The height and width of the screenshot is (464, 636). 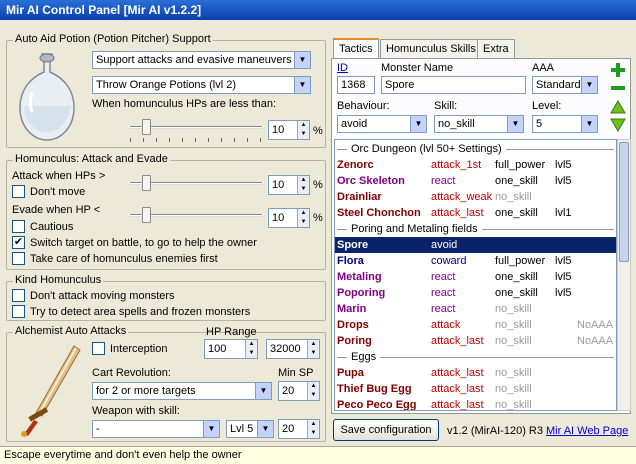 I want to click on arrow-down-icon, so click(x=618, y=125).